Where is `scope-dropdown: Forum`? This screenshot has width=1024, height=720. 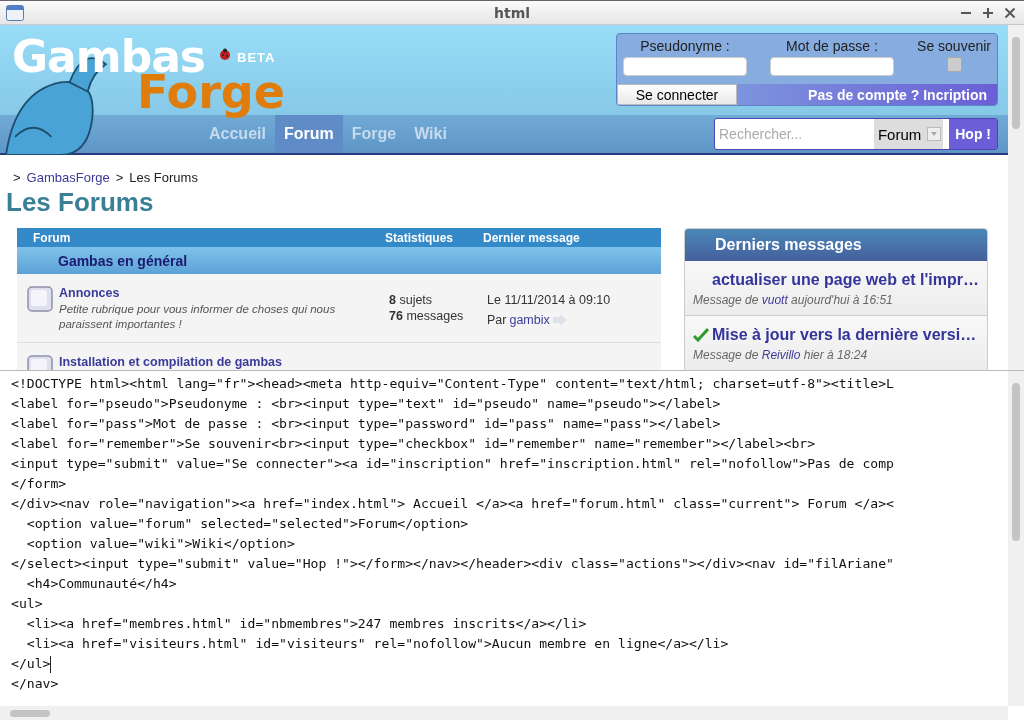
scope-dropdown: Forum is located at coordinates (911, 134).